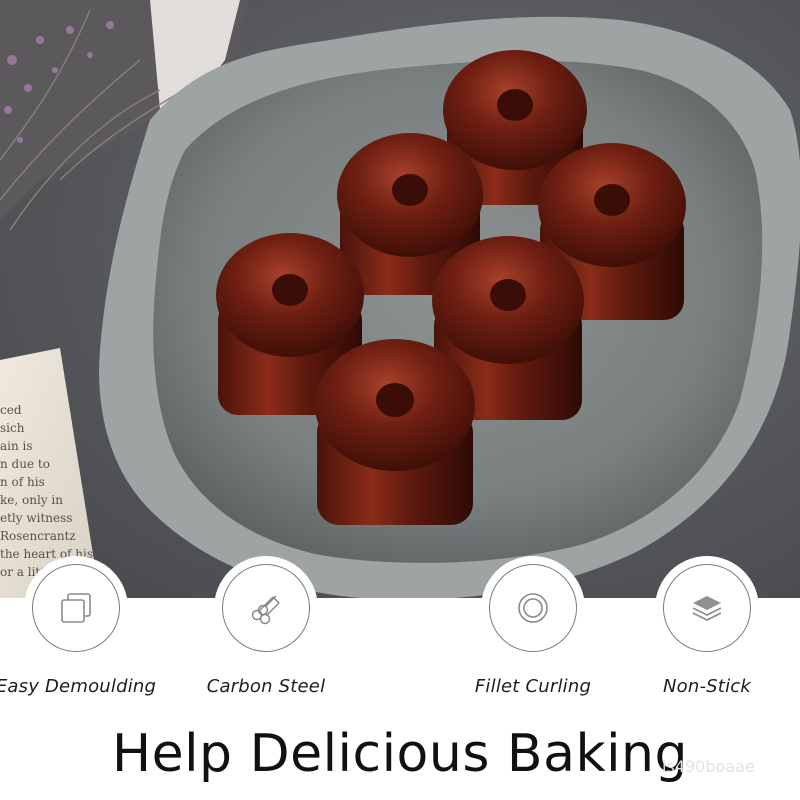  I want to click on book-line: n of his, so click(22, 482).